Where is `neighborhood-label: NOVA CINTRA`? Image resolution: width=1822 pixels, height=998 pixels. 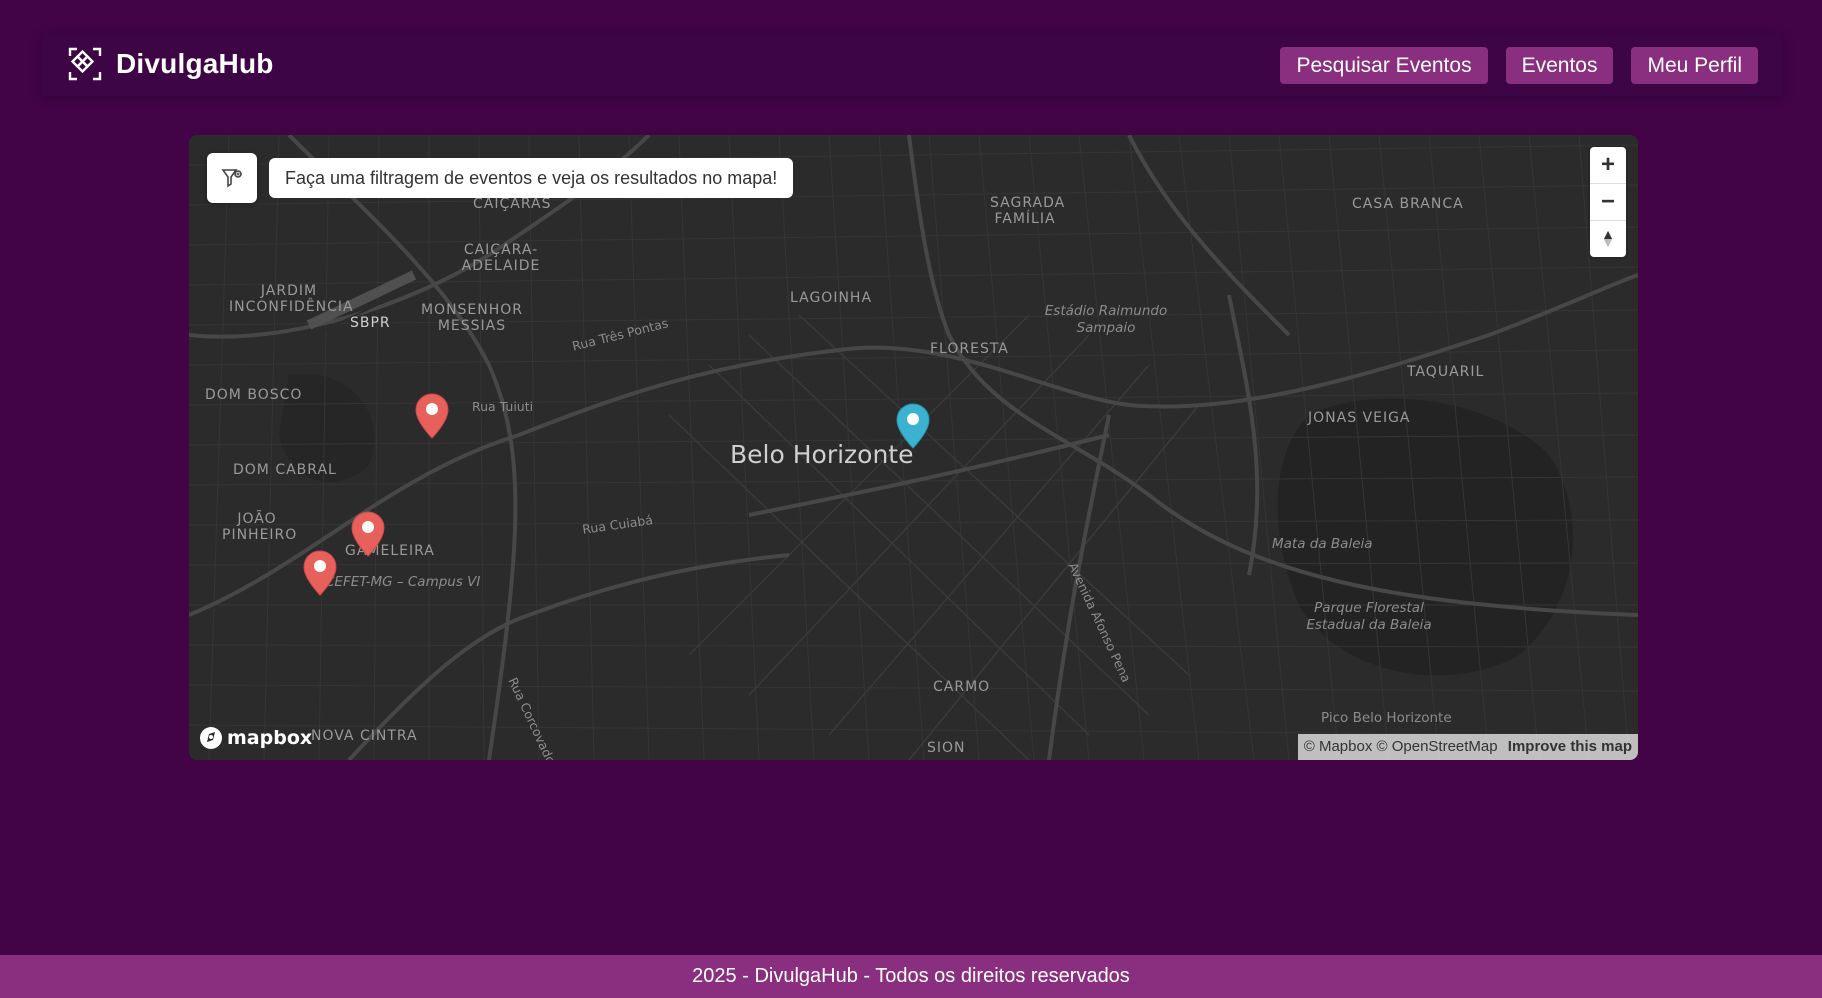
neighborhood-label: NOVA CINTRA is located at coordinates (364, 736).